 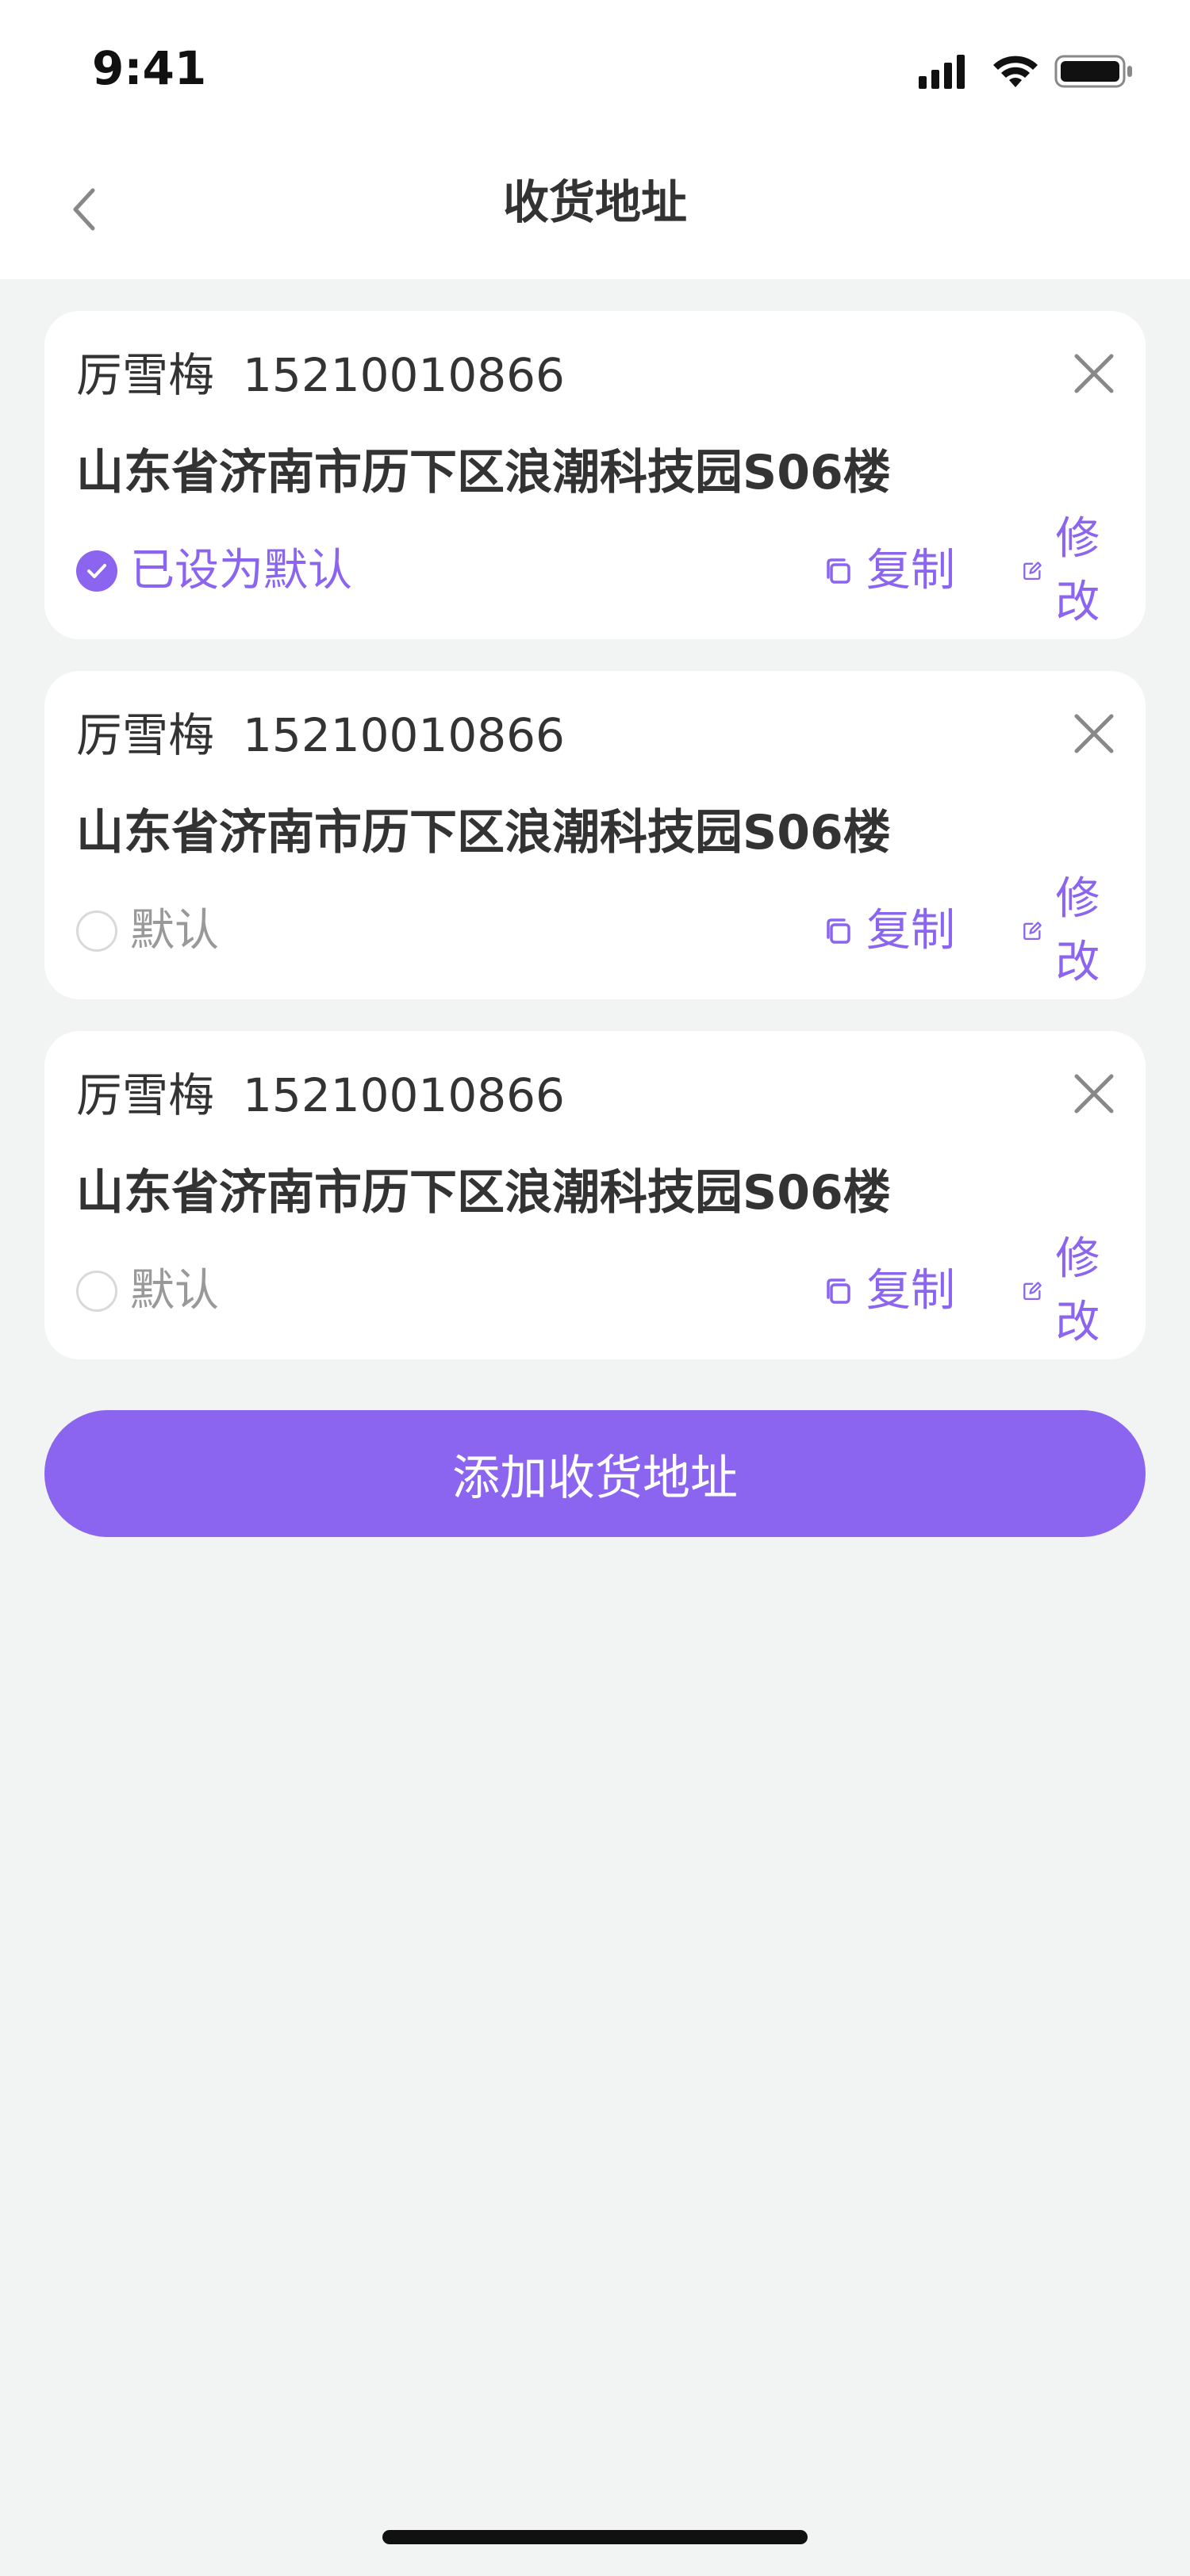 I want to click on default-toggle: 已设为默认, so click(x=214, y=571).